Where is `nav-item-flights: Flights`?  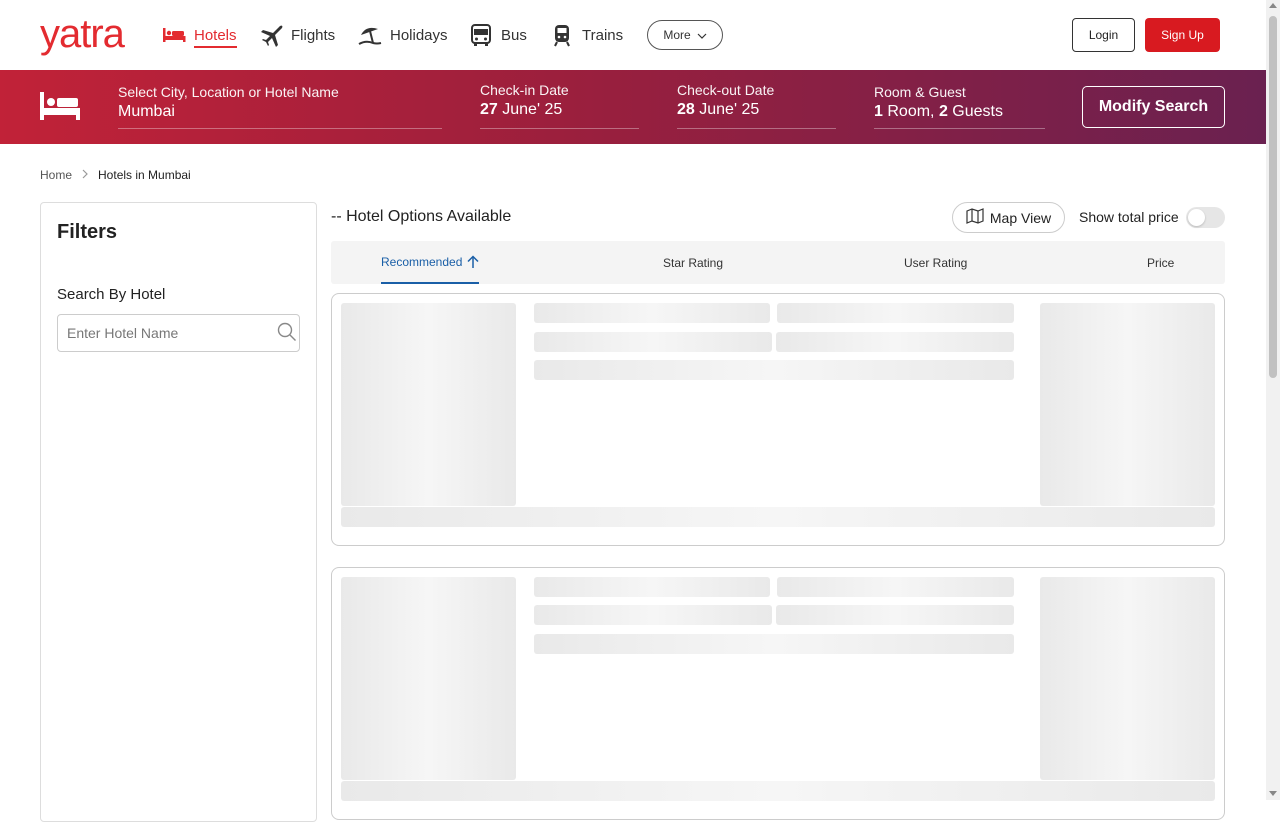 nav-item-flights: Flights is located at coordinates (297, 35).